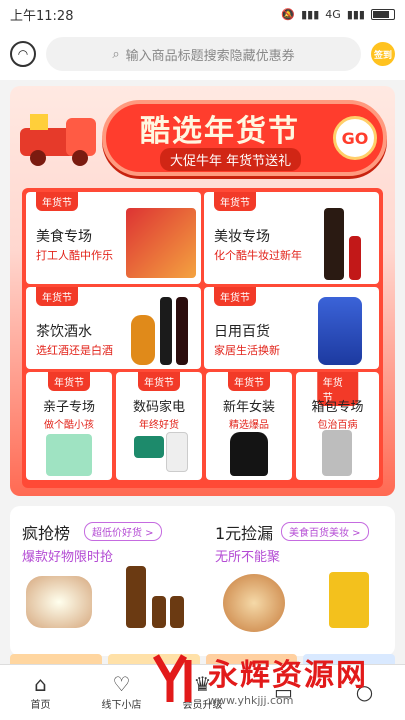 The height and width of the screenshot is (720, 405). I want to click on search-input: ⌕ 输入商品标题搜索隐藏优惠券, so click(203, 54).